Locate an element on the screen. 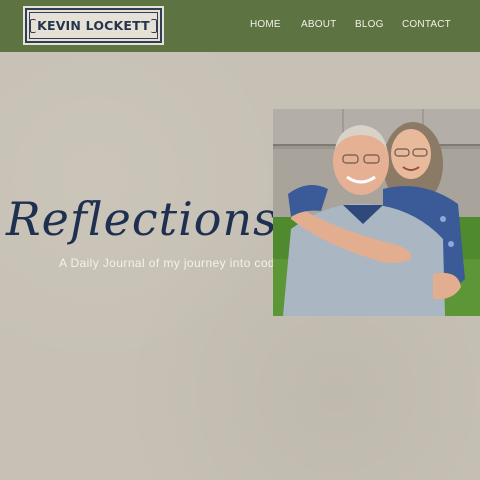  main-nav: HOME ABOUT BLOG CONTACT is located at coordinates (240, 26).